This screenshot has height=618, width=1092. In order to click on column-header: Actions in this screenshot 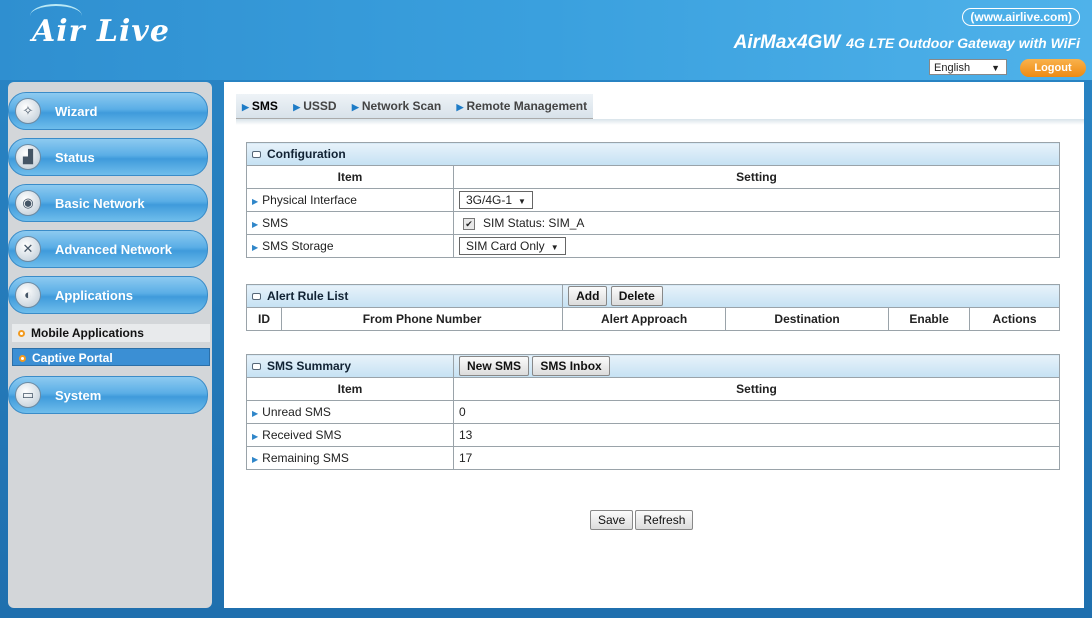, I will do `click(1014, 319)`.